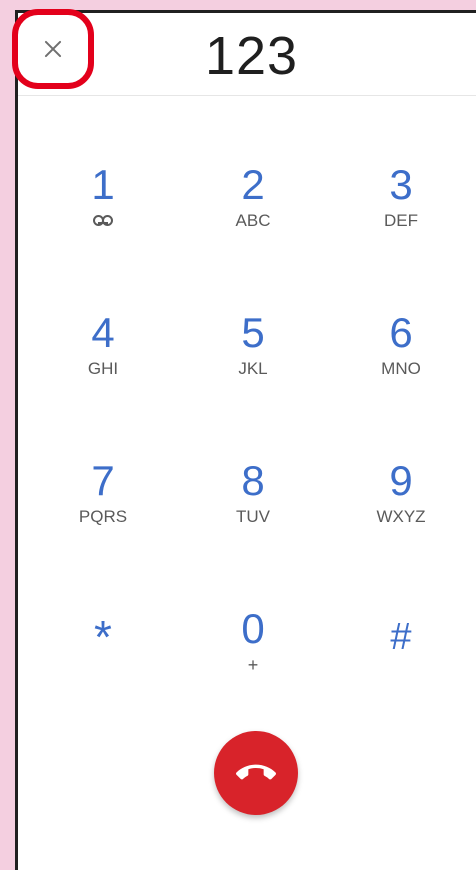 The width and height of the screenshot is (476, 870). I want to click on key-digit: #, so click(401, 637).